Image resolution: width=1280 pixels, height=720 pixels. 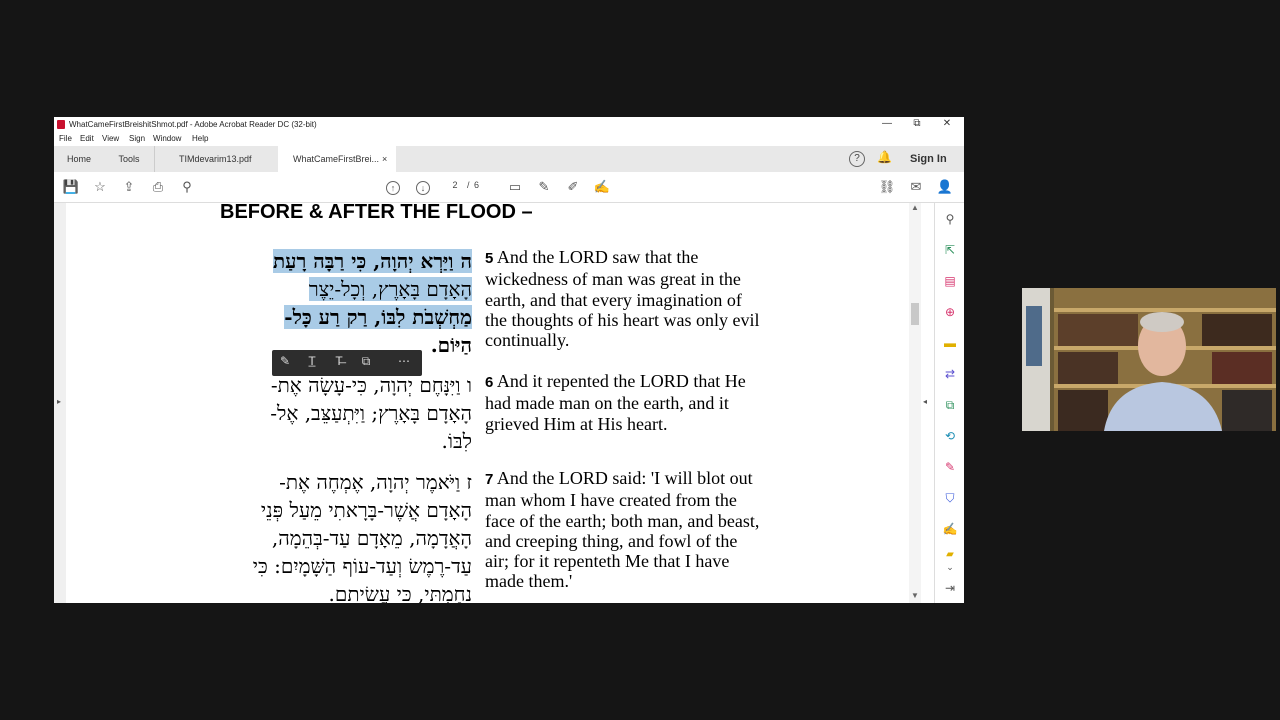 I want to click on hebrew-v7-line-1: ז וַיֹּאמֶר יְהוָה, אֶמְחֶה אֶת-, so click(x=375, y=482).